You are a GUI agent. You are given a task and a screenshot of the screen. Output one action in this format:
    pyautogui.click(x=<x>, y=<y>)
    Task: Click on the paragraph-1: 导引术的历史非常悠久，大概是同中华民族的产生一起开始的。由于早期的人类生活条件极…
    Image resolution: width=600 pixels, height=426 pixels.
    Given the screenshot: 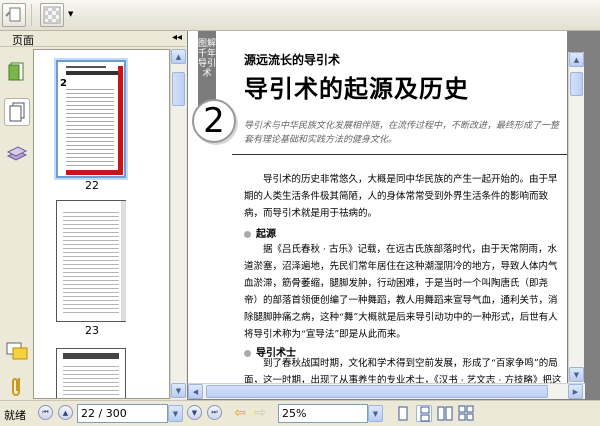 What is the action you would take?
    pyautogui.click(x=401, y=196)
    